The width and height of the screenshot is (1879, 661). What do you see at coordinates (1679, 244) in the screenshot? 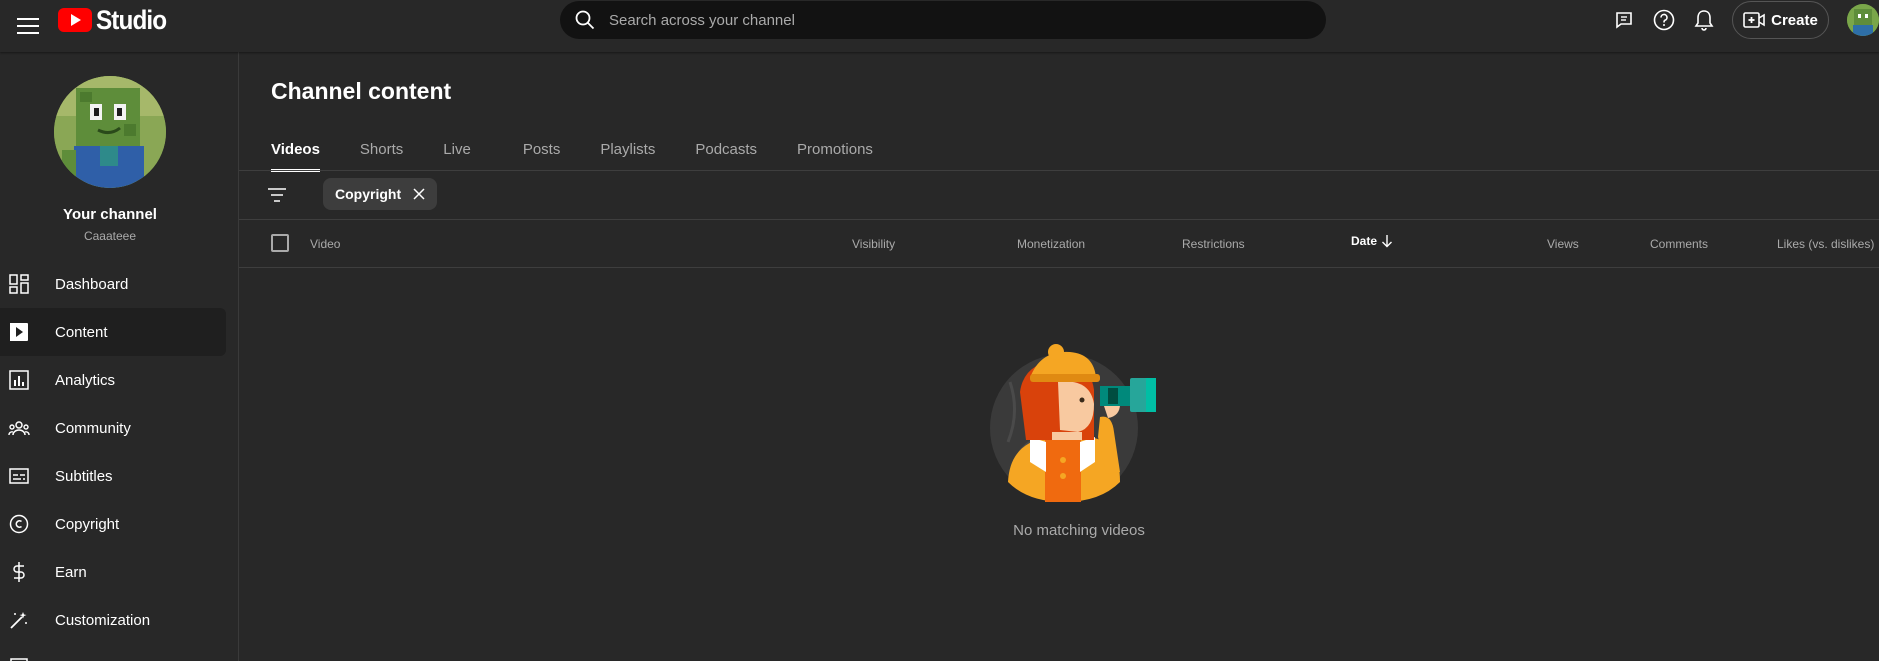
I see `column-comments: Comments` at bounding box center [1679, 244].